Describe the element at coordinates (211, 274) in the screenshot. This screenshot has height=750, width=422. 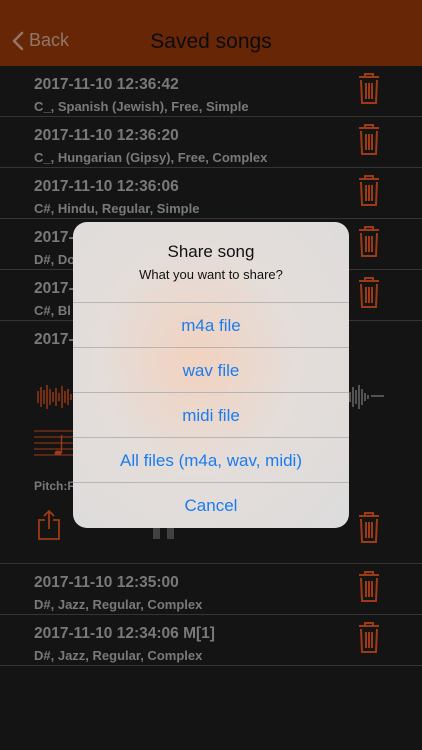
I see `dialog-message: What you want to share?` at that location.